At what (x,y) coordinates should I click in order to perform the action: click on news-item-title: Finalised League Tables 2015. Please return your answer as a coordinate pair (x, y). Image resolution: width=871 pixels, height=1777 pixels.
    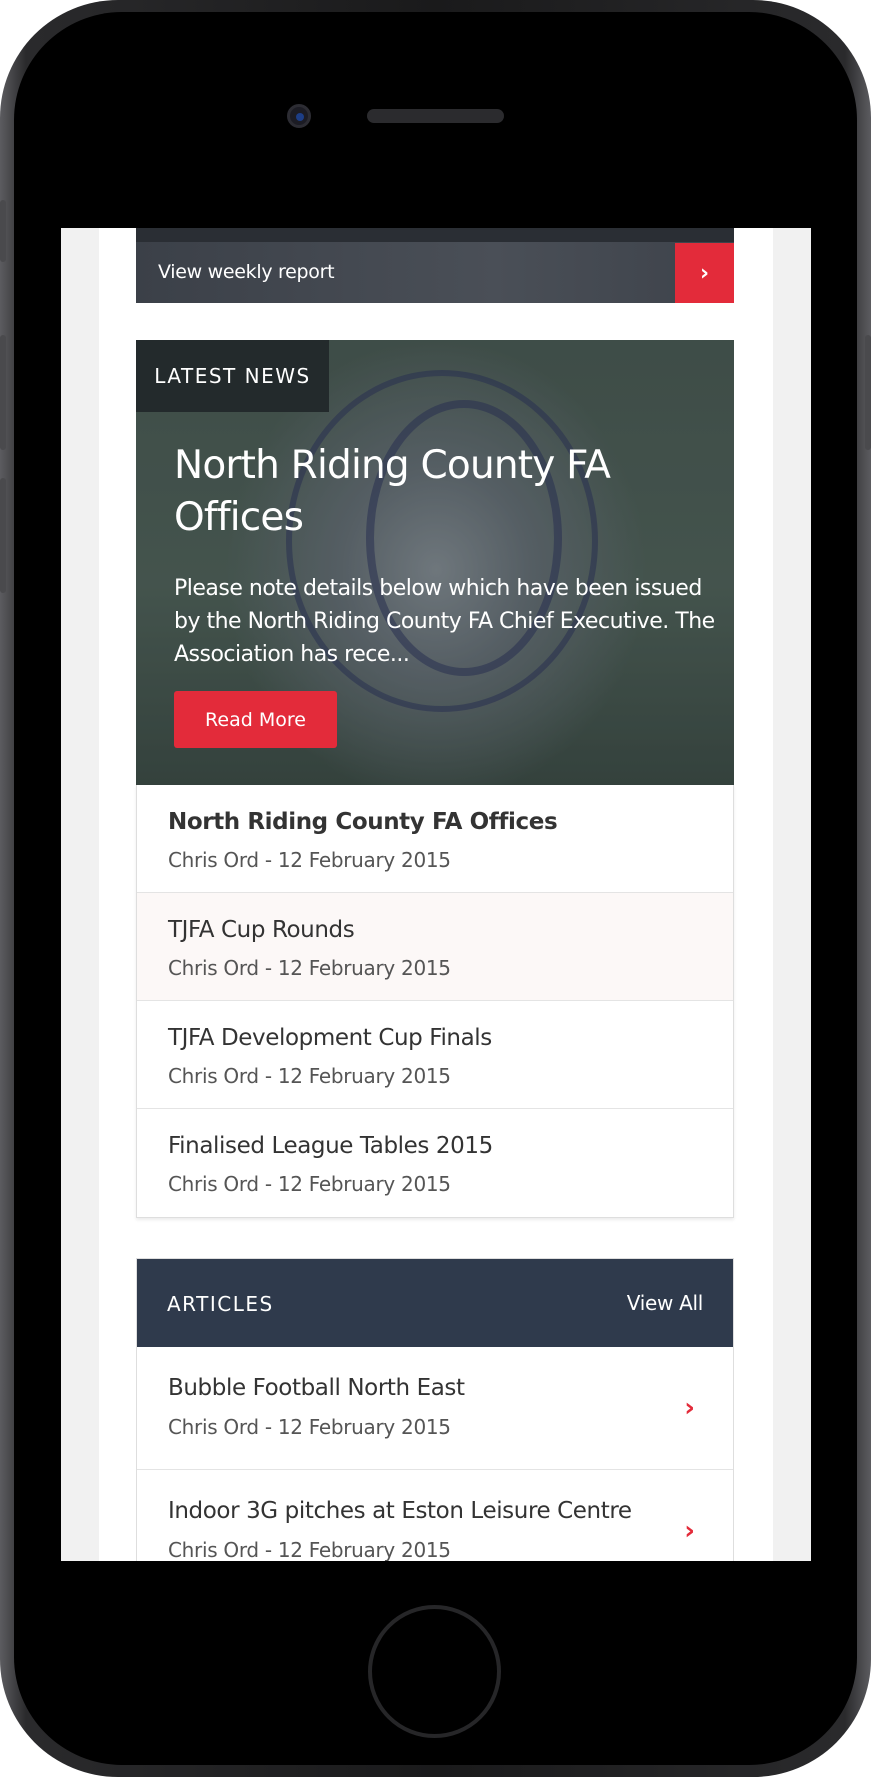
    Looking at the image, I should click on (330, 1146).